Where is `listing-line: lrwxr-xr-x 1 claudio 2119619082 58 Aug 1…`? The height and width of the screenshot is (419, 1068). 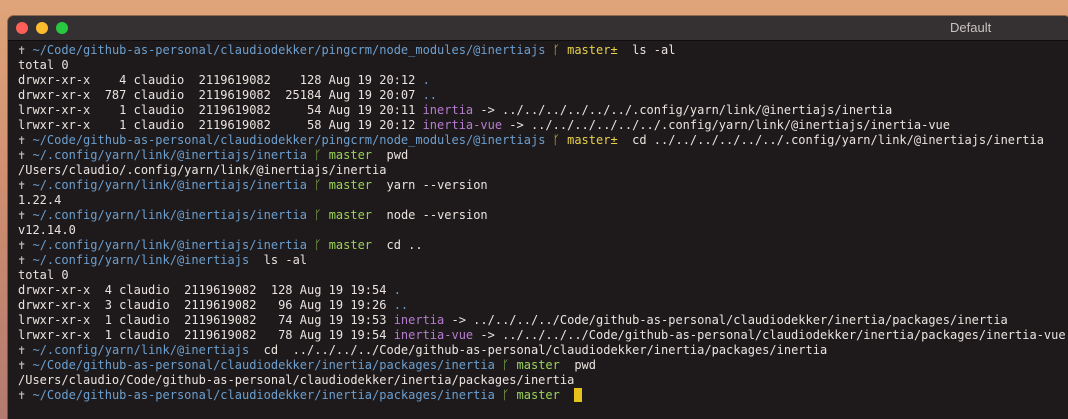 listing-line: lrwxr-xr-x 1 claudio 2119619082 58 Aug 1… is located at coordinates (543, 125).